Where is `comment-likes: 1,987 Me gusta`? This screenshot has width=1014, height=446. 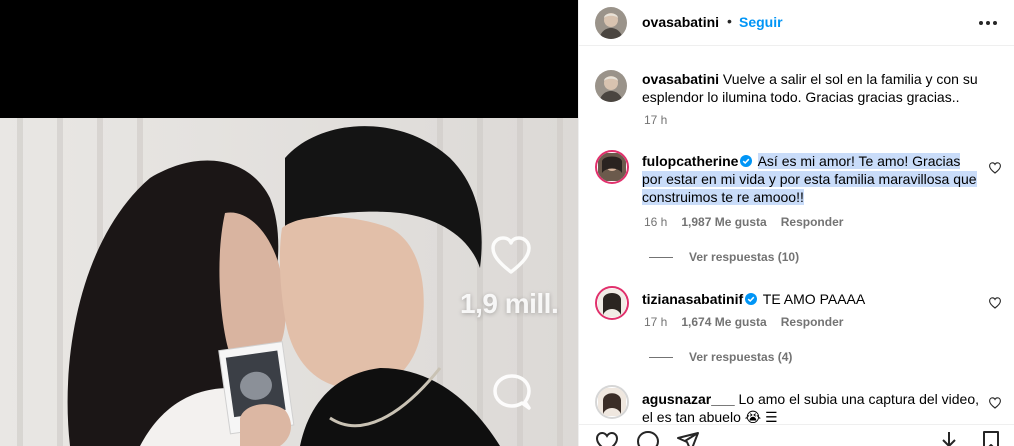 comment-likes: 1,987 Me gusta is located at coordinates (723, 222).